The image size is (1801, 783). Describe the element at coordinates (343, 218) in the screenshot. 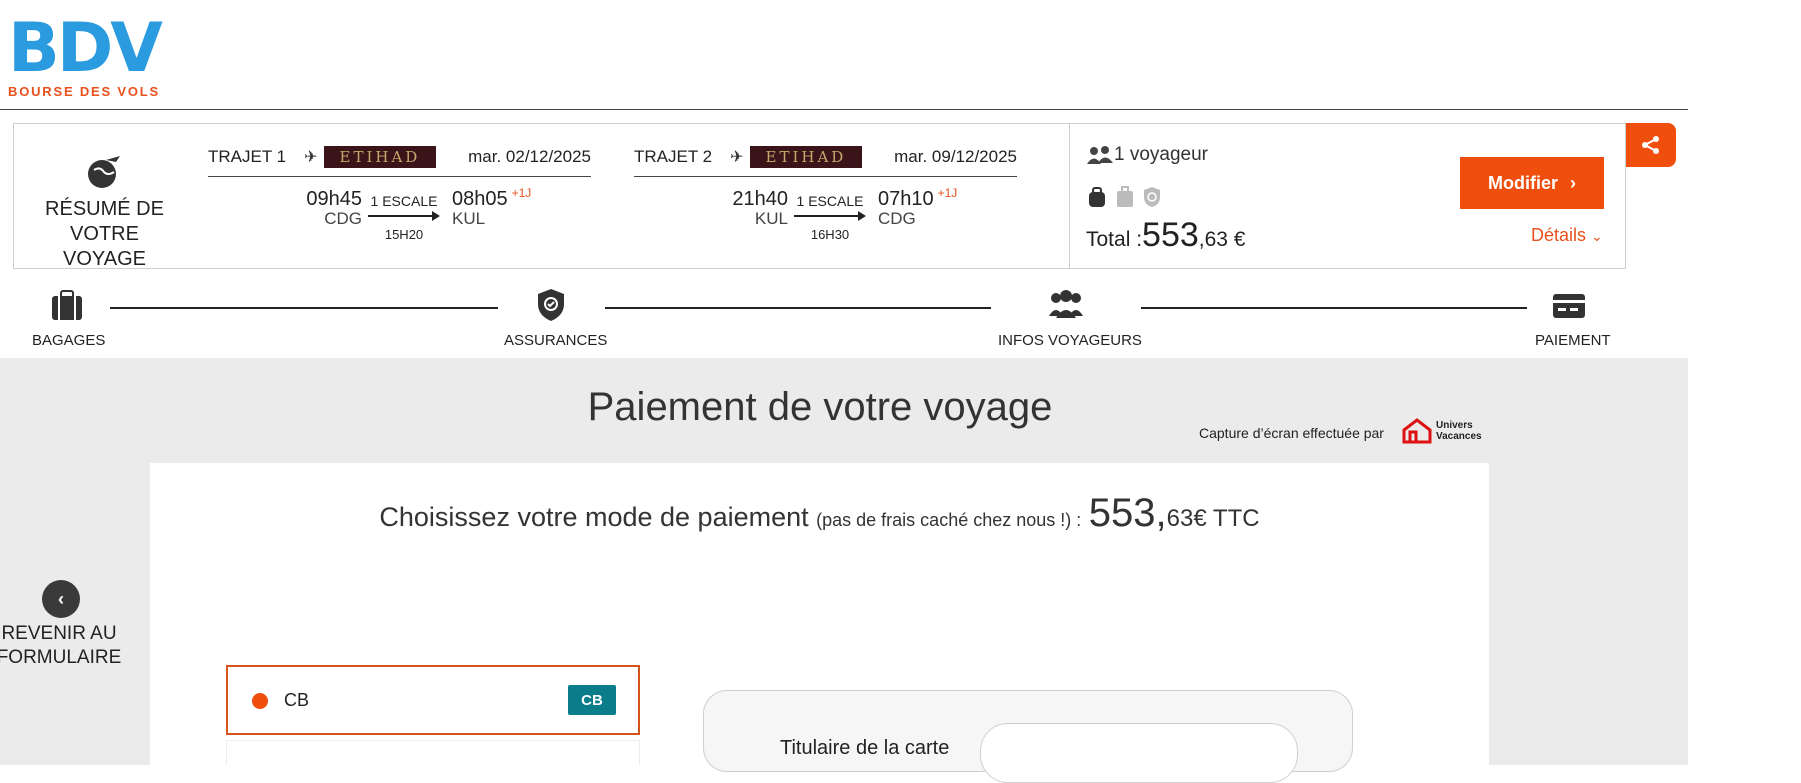

I see `dep-airport: CDG` at that location.